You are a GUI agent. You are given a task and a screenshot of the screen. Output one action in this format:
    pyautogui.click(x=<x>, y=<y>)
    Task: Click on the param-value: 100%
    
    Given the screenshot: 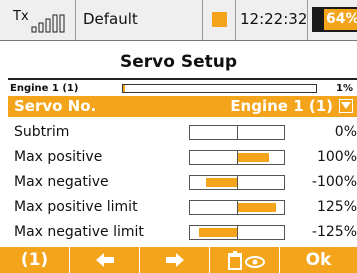 What is the action you would take?
    pyautogui.click(x=337, y=157)
    